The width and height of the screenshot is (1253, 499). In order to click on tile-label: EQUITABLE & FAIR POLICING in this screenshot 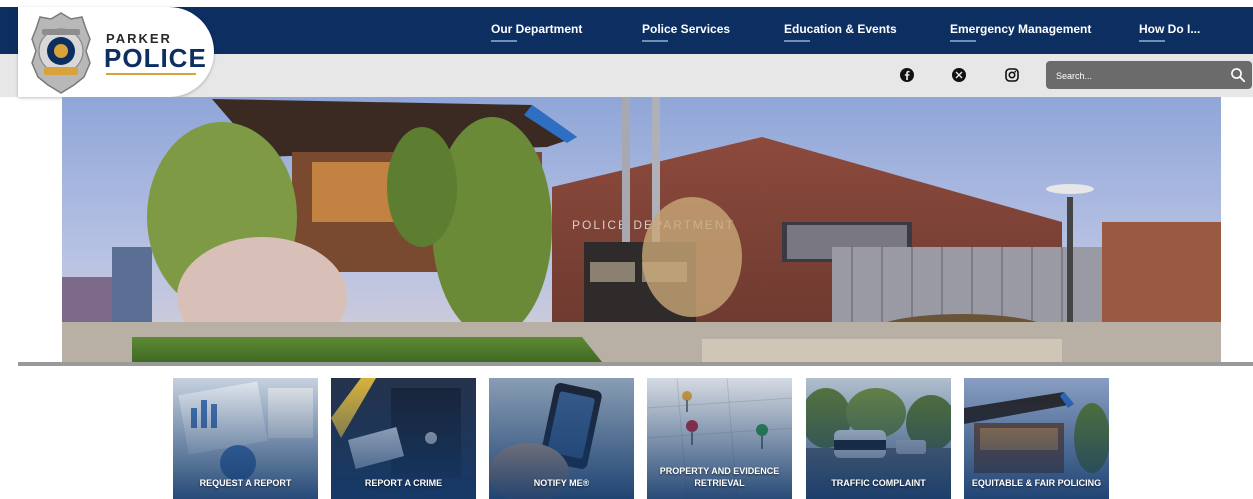, I will do `click(1036, 483)`.